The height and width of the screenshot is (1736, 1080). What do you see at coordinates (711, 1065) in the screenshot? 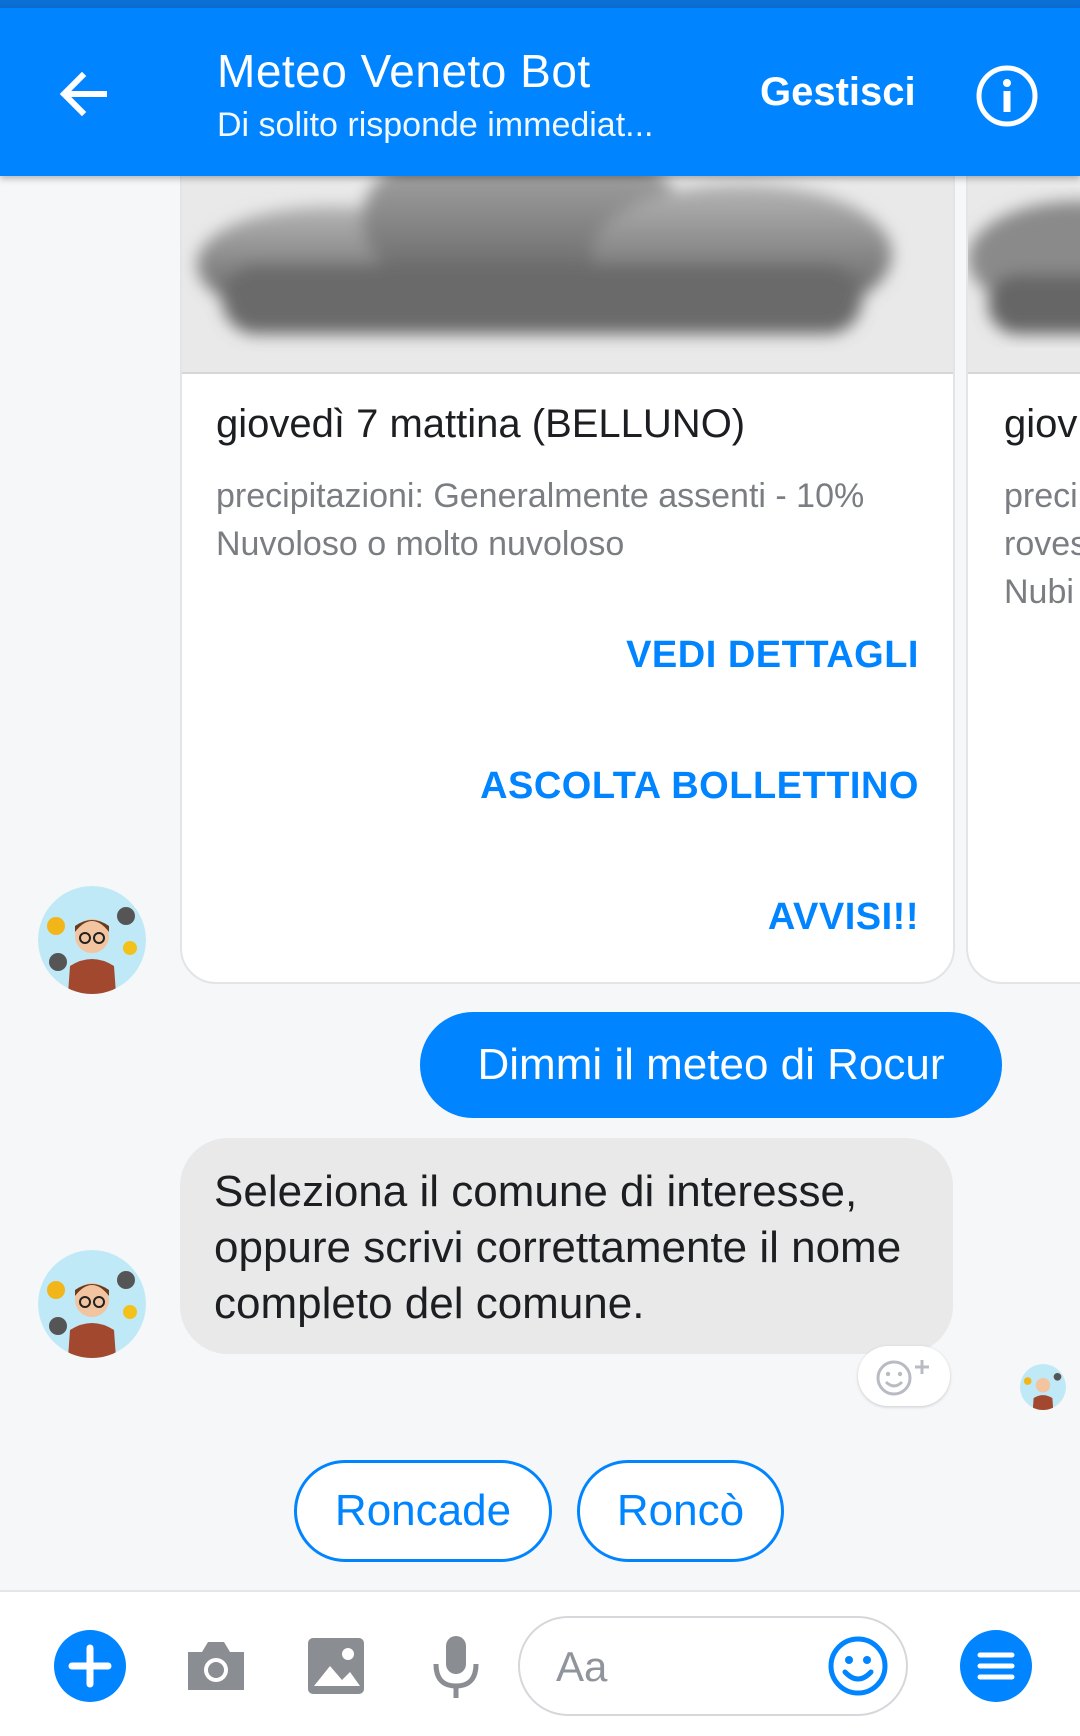
I see `outgoing-message: Dimmi il meteo di Rocur` at bounding box center [711, 1065].